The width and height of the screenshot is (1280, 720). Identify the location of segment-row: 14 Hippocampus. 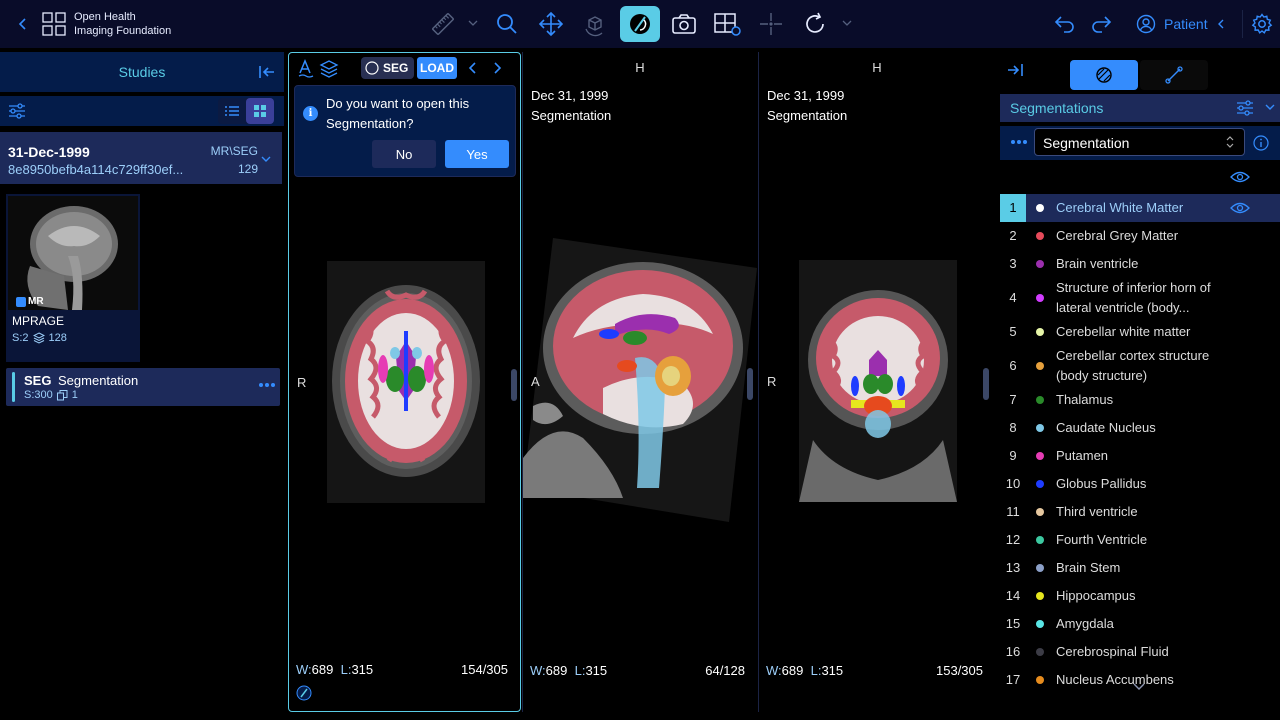
(1140, 596).